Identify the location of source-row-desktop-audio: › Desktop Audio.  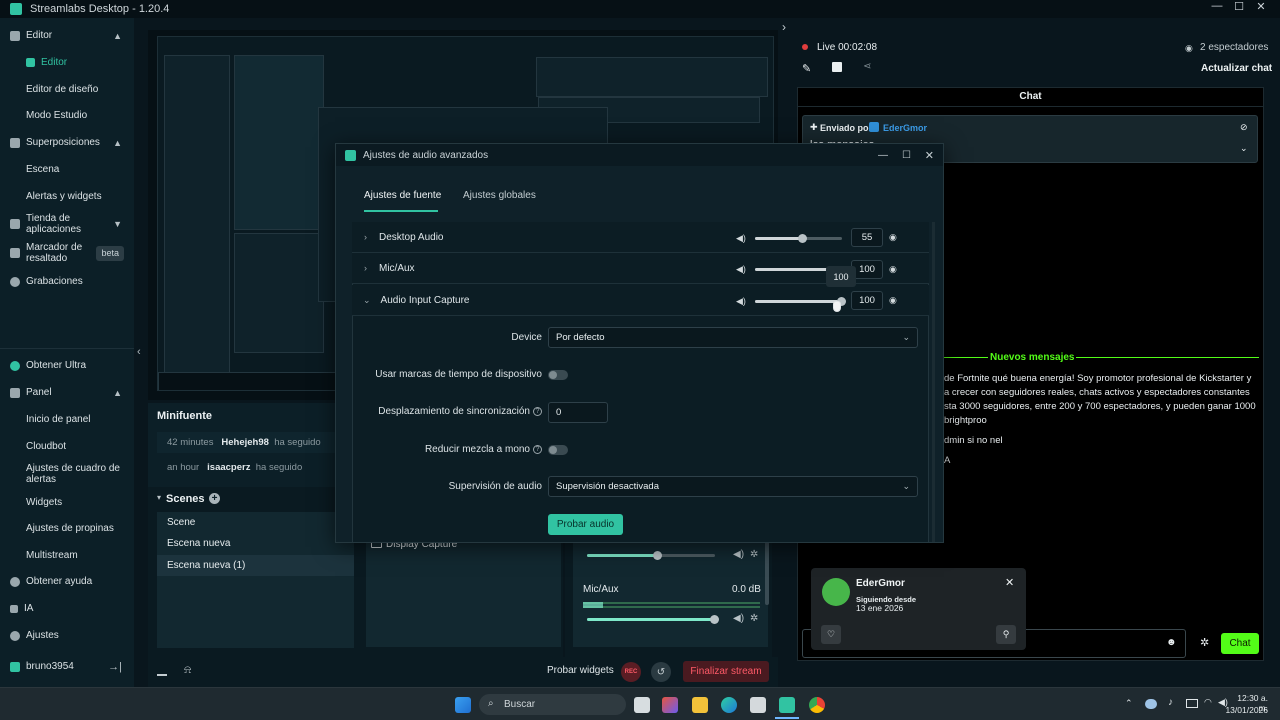
(640, 237).